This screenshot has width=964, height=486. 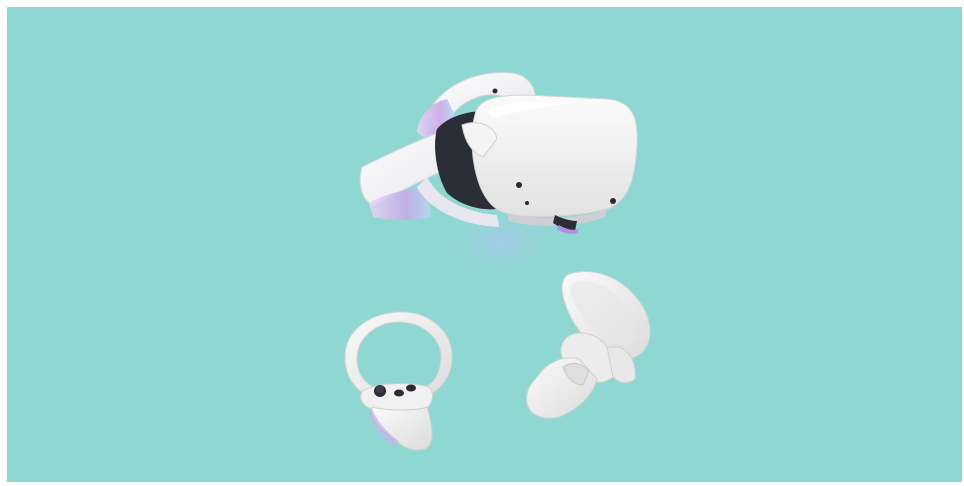 What do you see at coordinates (399, 393) in the screenshot?
I see `button-x` at bounding box center [399, 393].